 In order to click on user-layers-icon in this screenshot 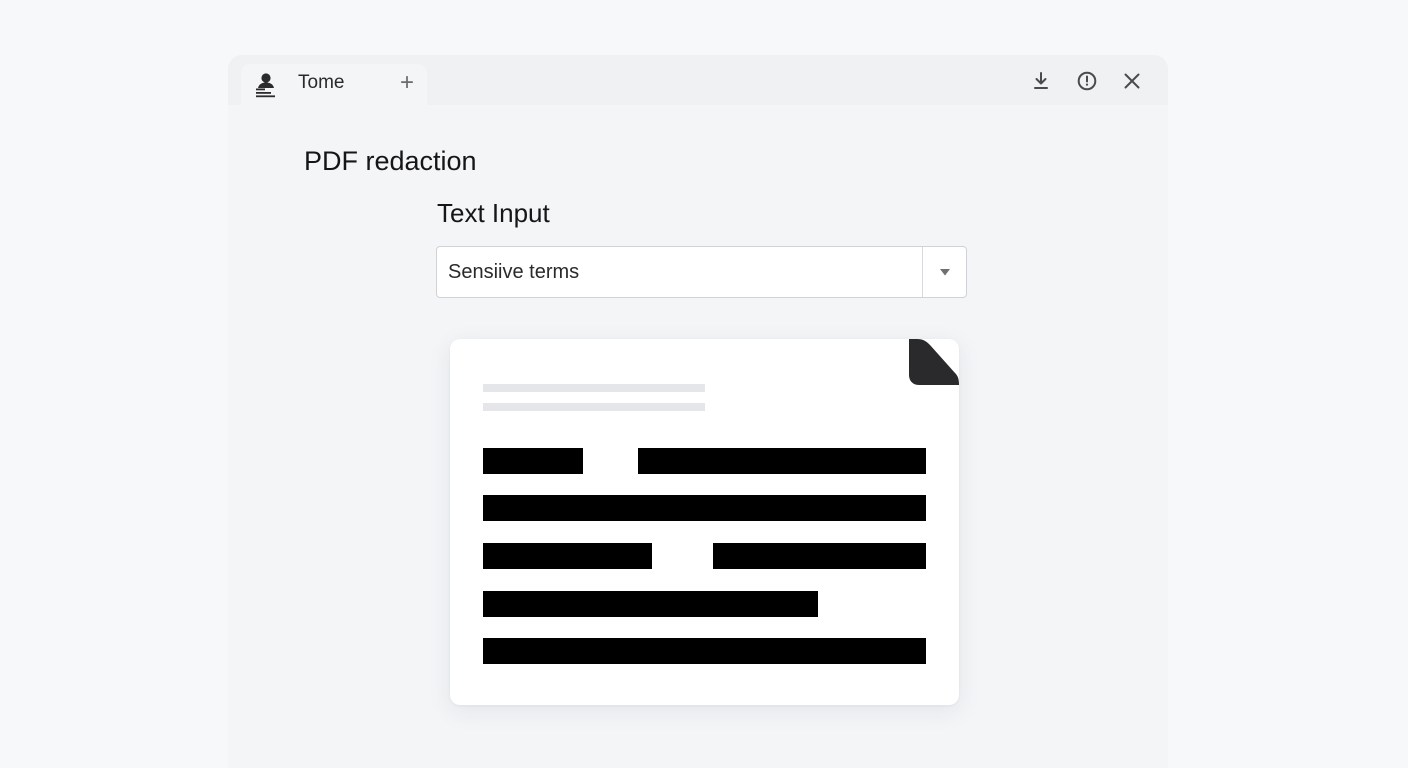, I will do `click(266, 84)`.